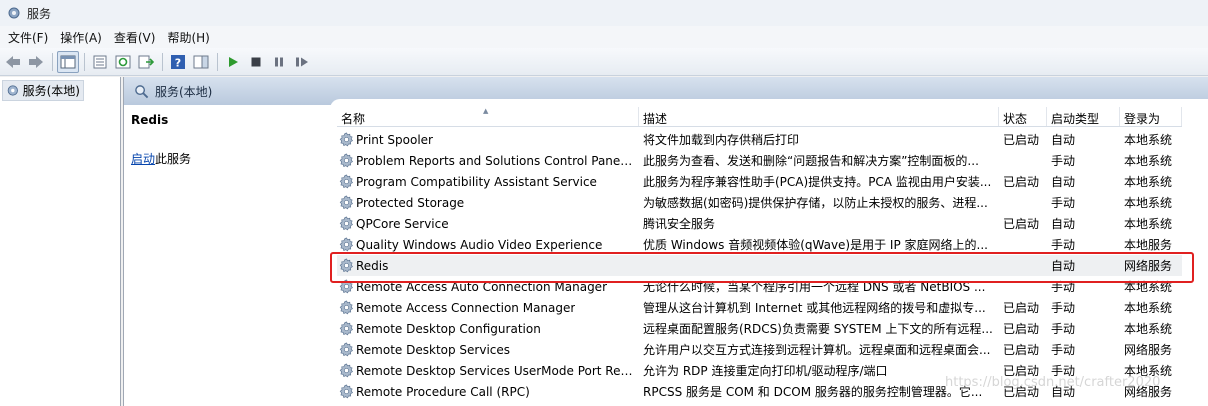  Describe the element at coordinates (819, 116) in the screenshot. I see `column-header-description: 描述` at that location.